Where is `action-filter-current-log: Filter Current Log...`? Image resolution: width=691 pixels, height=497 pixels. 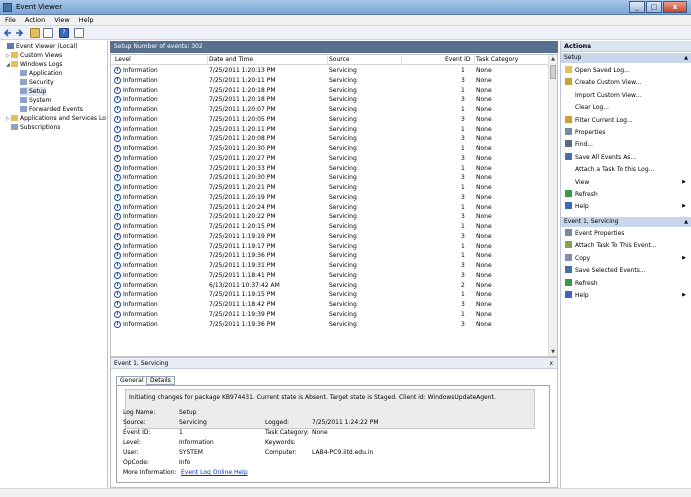 action-filter-current-log: Filter Current Log... is located at coordinates (626, 120).